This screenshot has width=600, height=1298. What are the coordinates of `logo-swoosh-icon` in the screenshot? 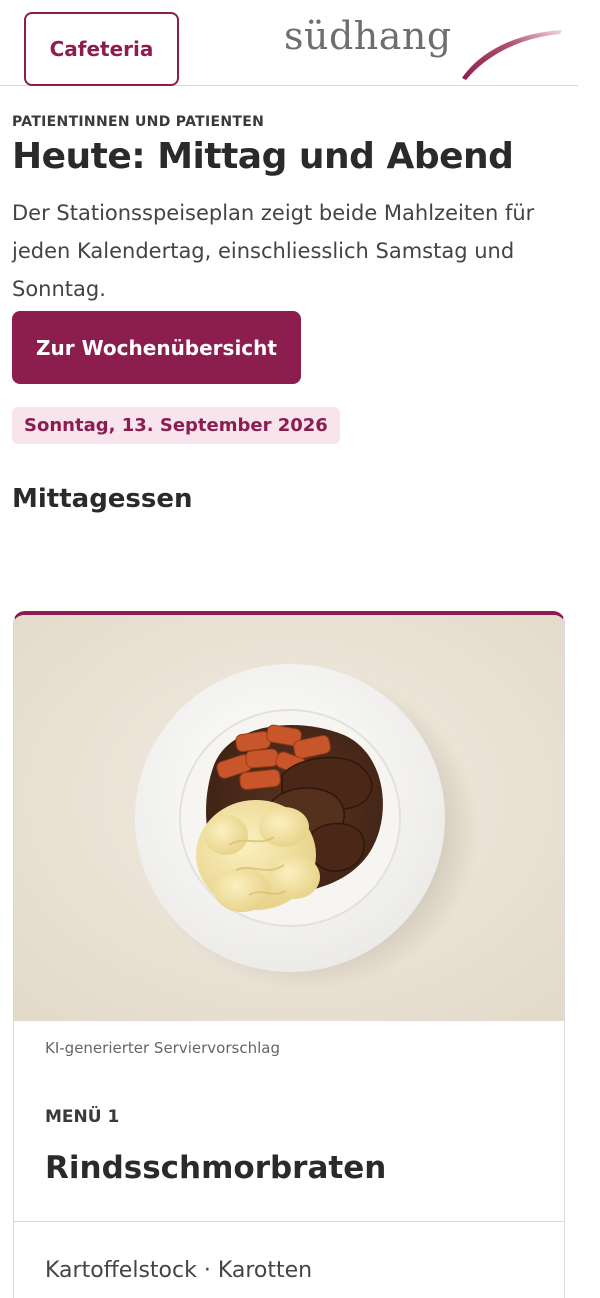 It's located at (512, 55).